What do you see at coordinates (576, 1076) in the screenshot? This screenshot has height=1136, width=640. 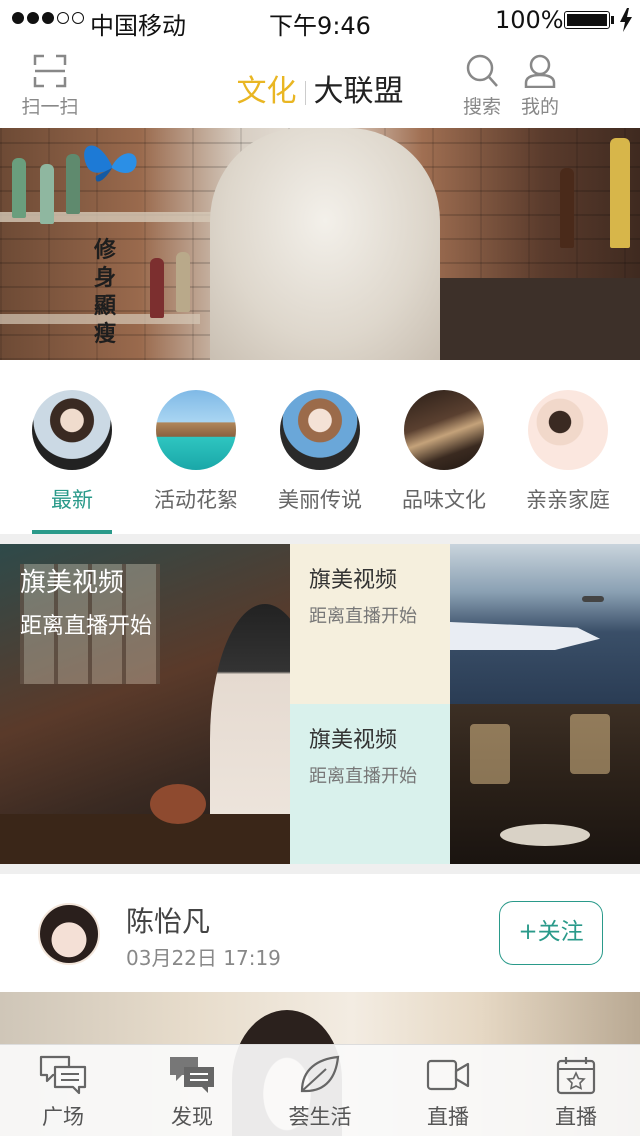 I see `calendar-star-icon` at bounding box center [576, 1076].